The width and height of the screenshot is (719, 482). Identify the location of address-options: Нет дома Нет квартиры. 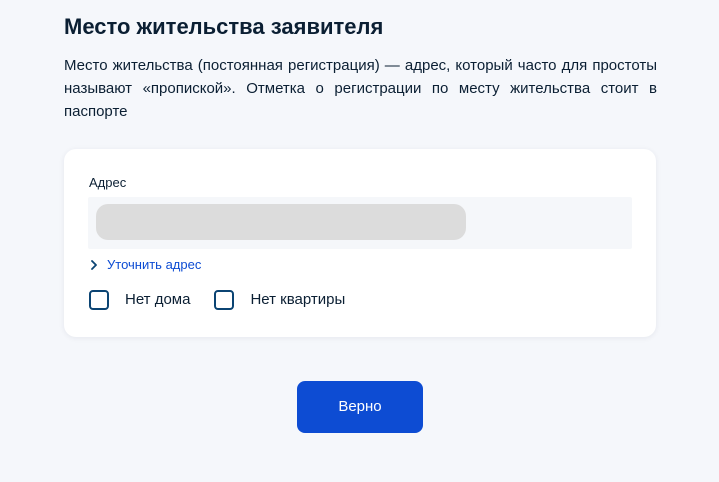
(217, 300).